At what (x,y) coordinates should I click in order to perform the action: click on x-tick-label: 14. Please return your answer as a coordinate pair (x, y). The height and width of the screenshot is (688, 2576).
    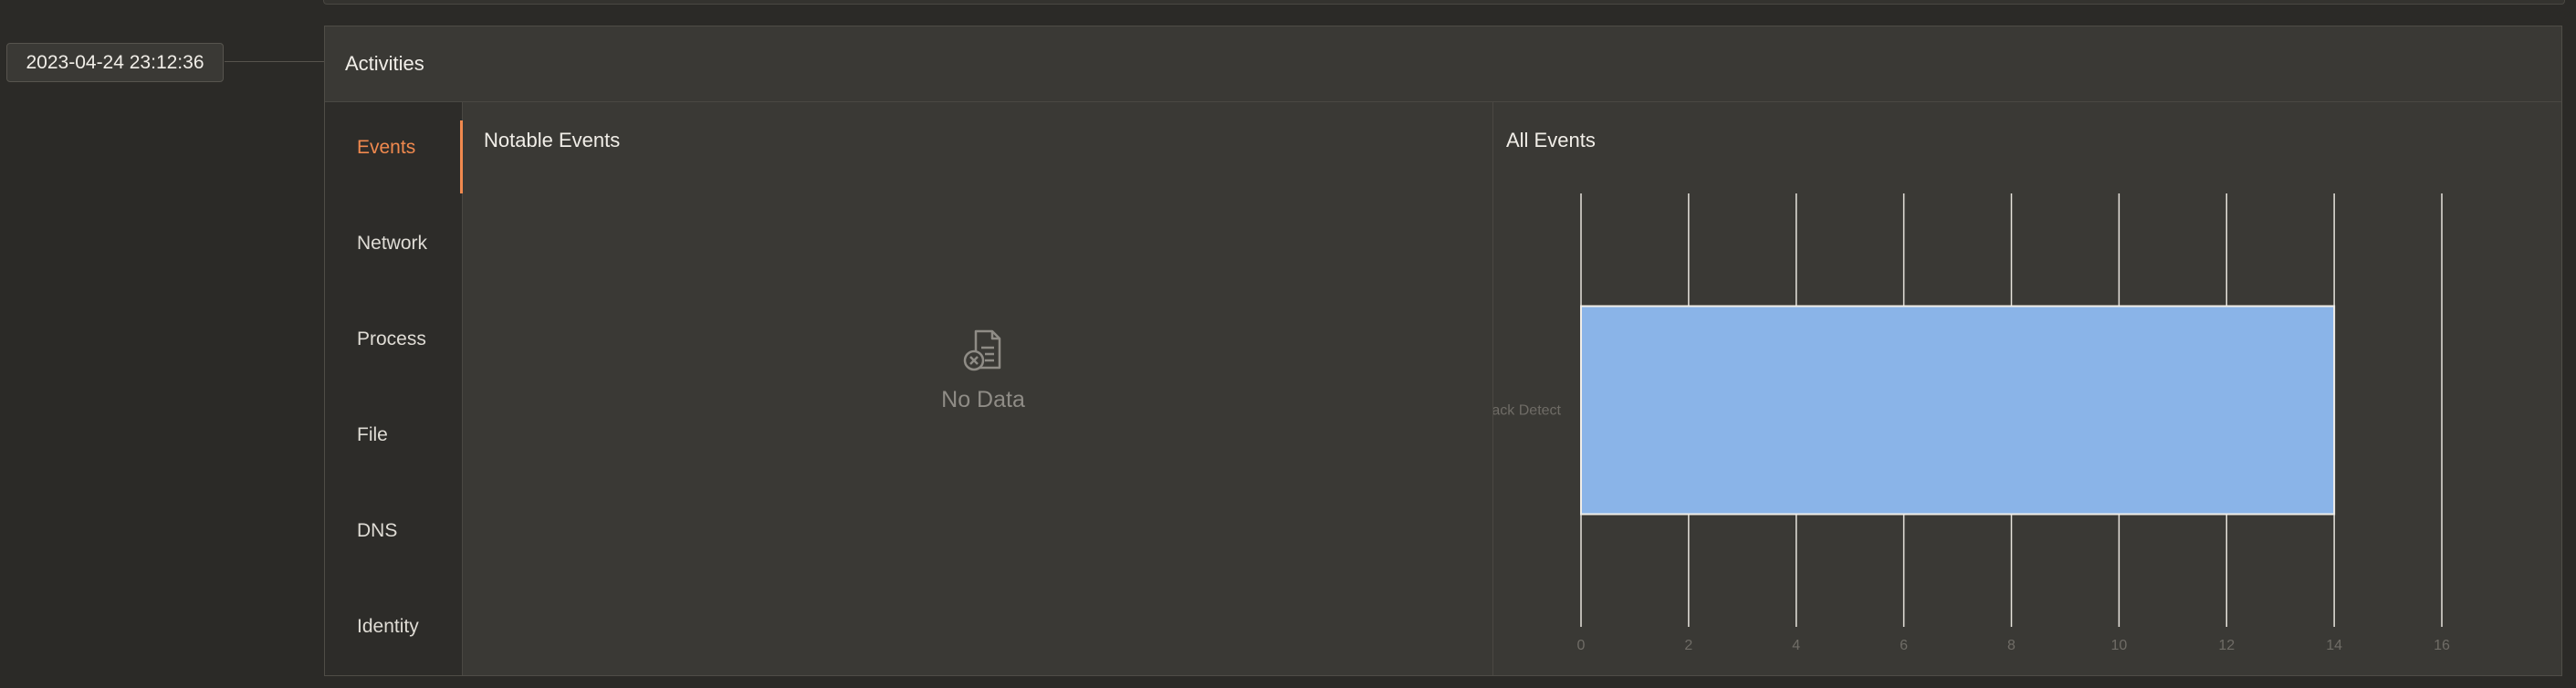
    Looking at the image, I should click on (2334, 645).